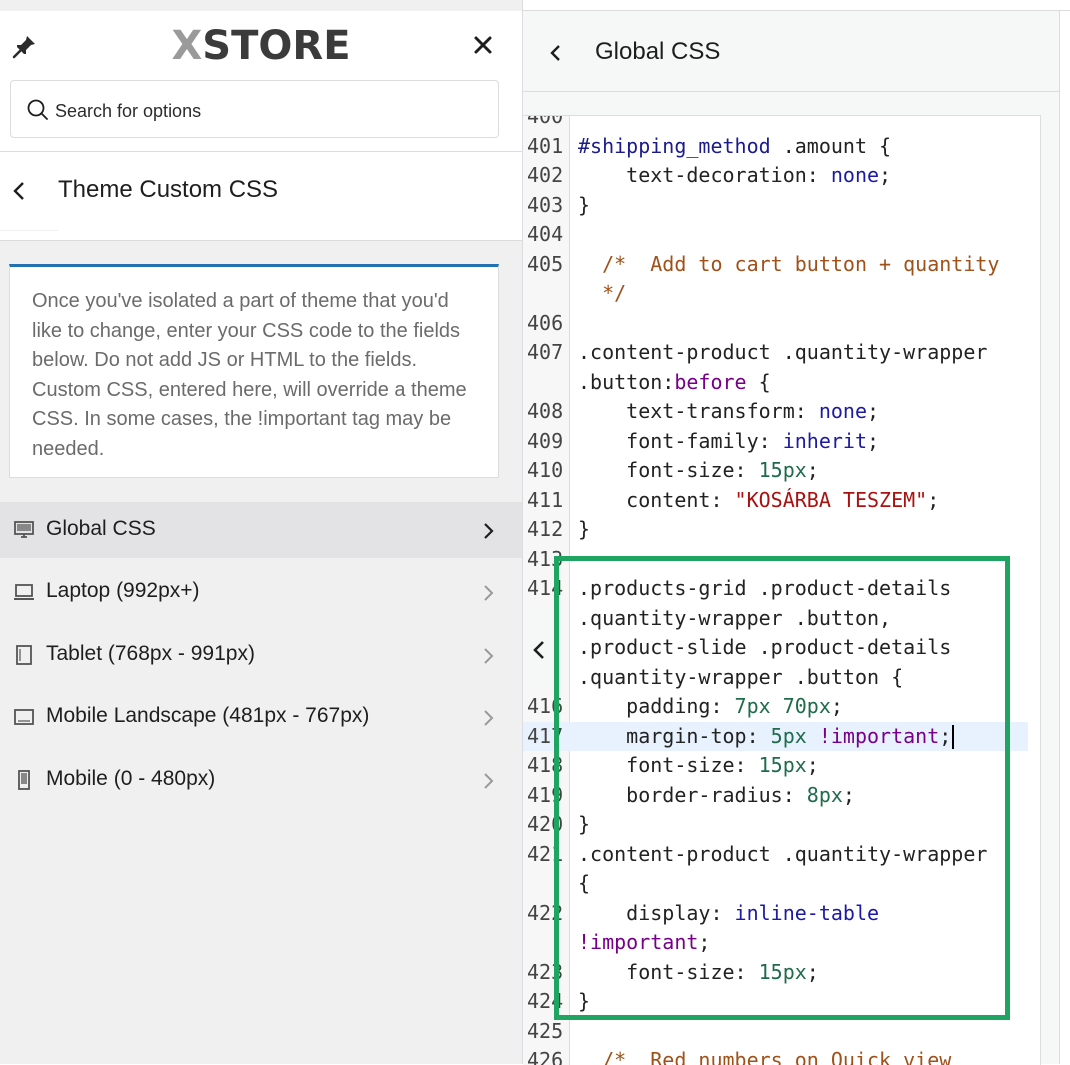 The width and height of the screenshot is (1070, 1065). Describe the element at coordinates (131, 778) in the screenshot. I see `menu-item-label: Mobile (0 - 480px)` at that location.